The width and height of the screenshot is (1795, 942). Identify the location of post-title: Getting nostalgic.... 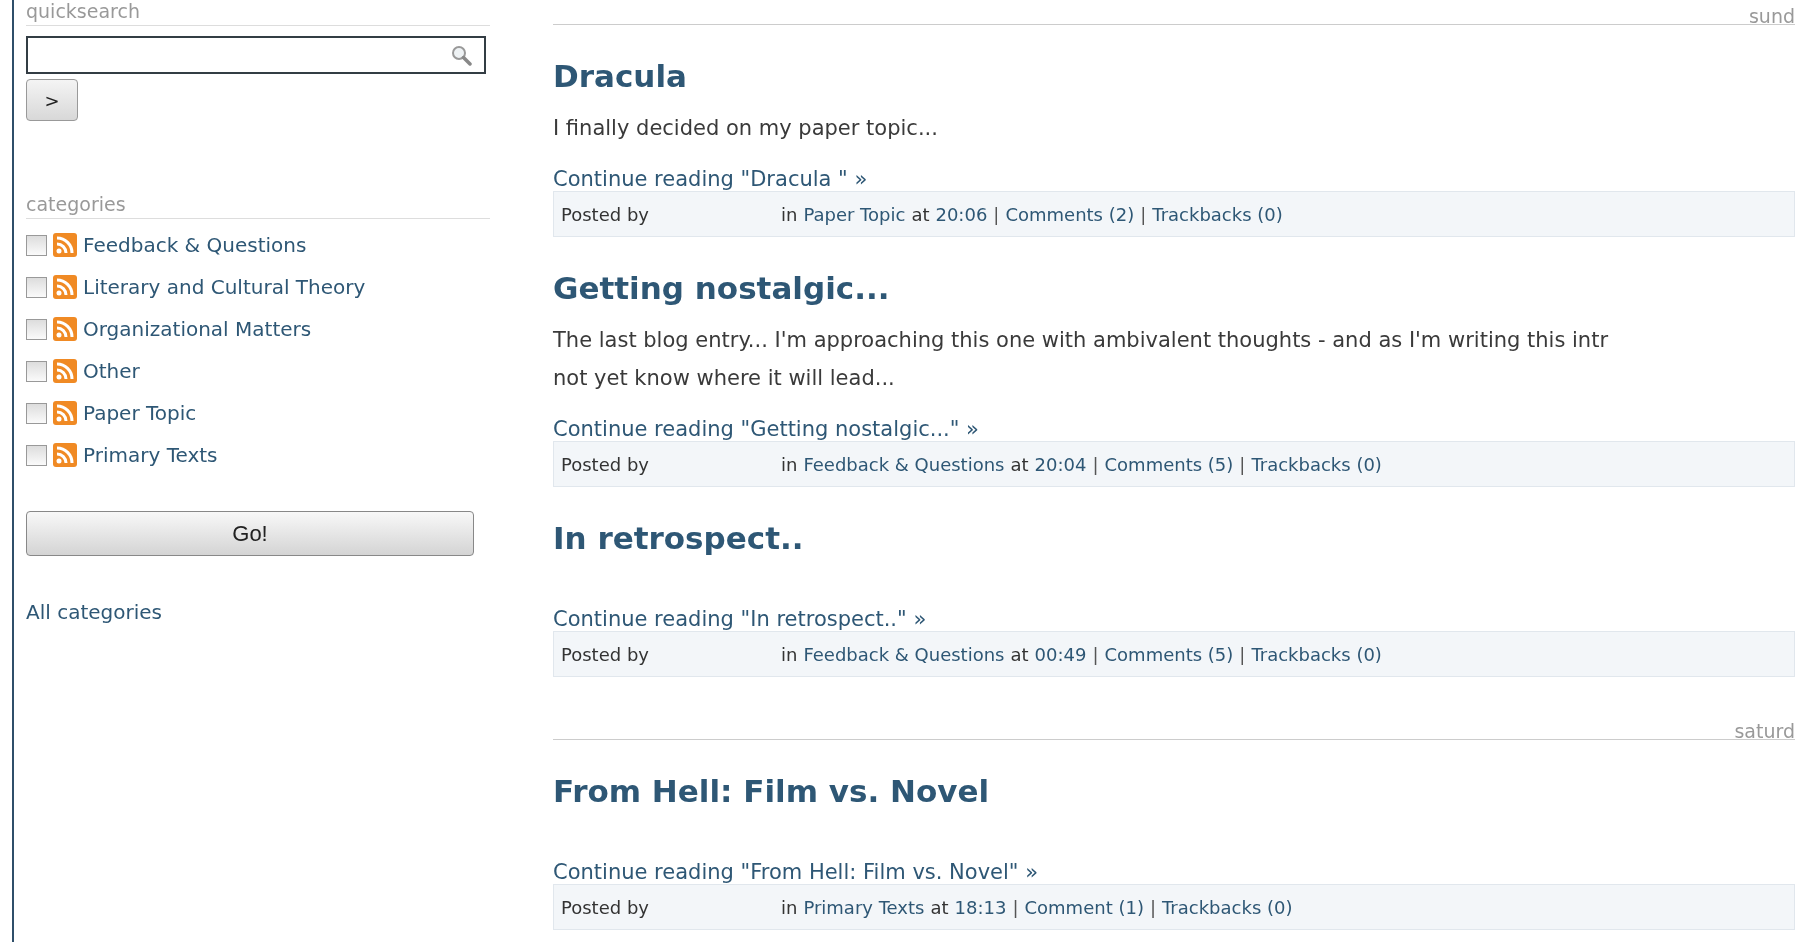
(1174, 288).